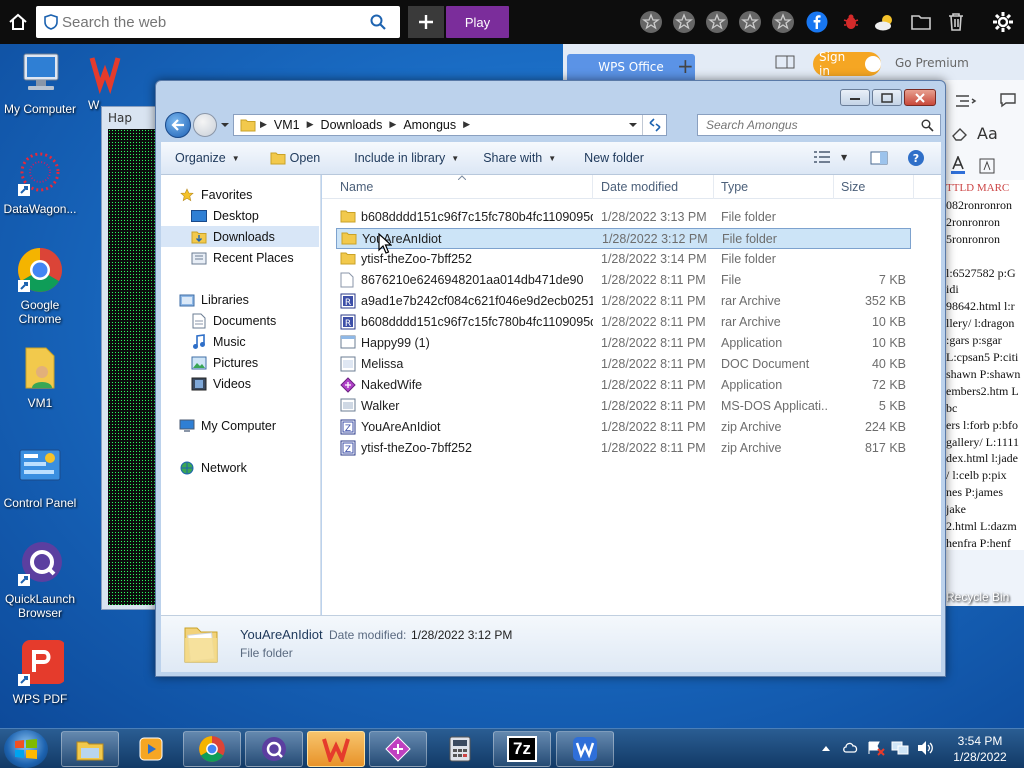  What do you see at coordinates (240, 383) in the screenshot?
I see `nav-videos: Videos` at bounding box center [240, 383].